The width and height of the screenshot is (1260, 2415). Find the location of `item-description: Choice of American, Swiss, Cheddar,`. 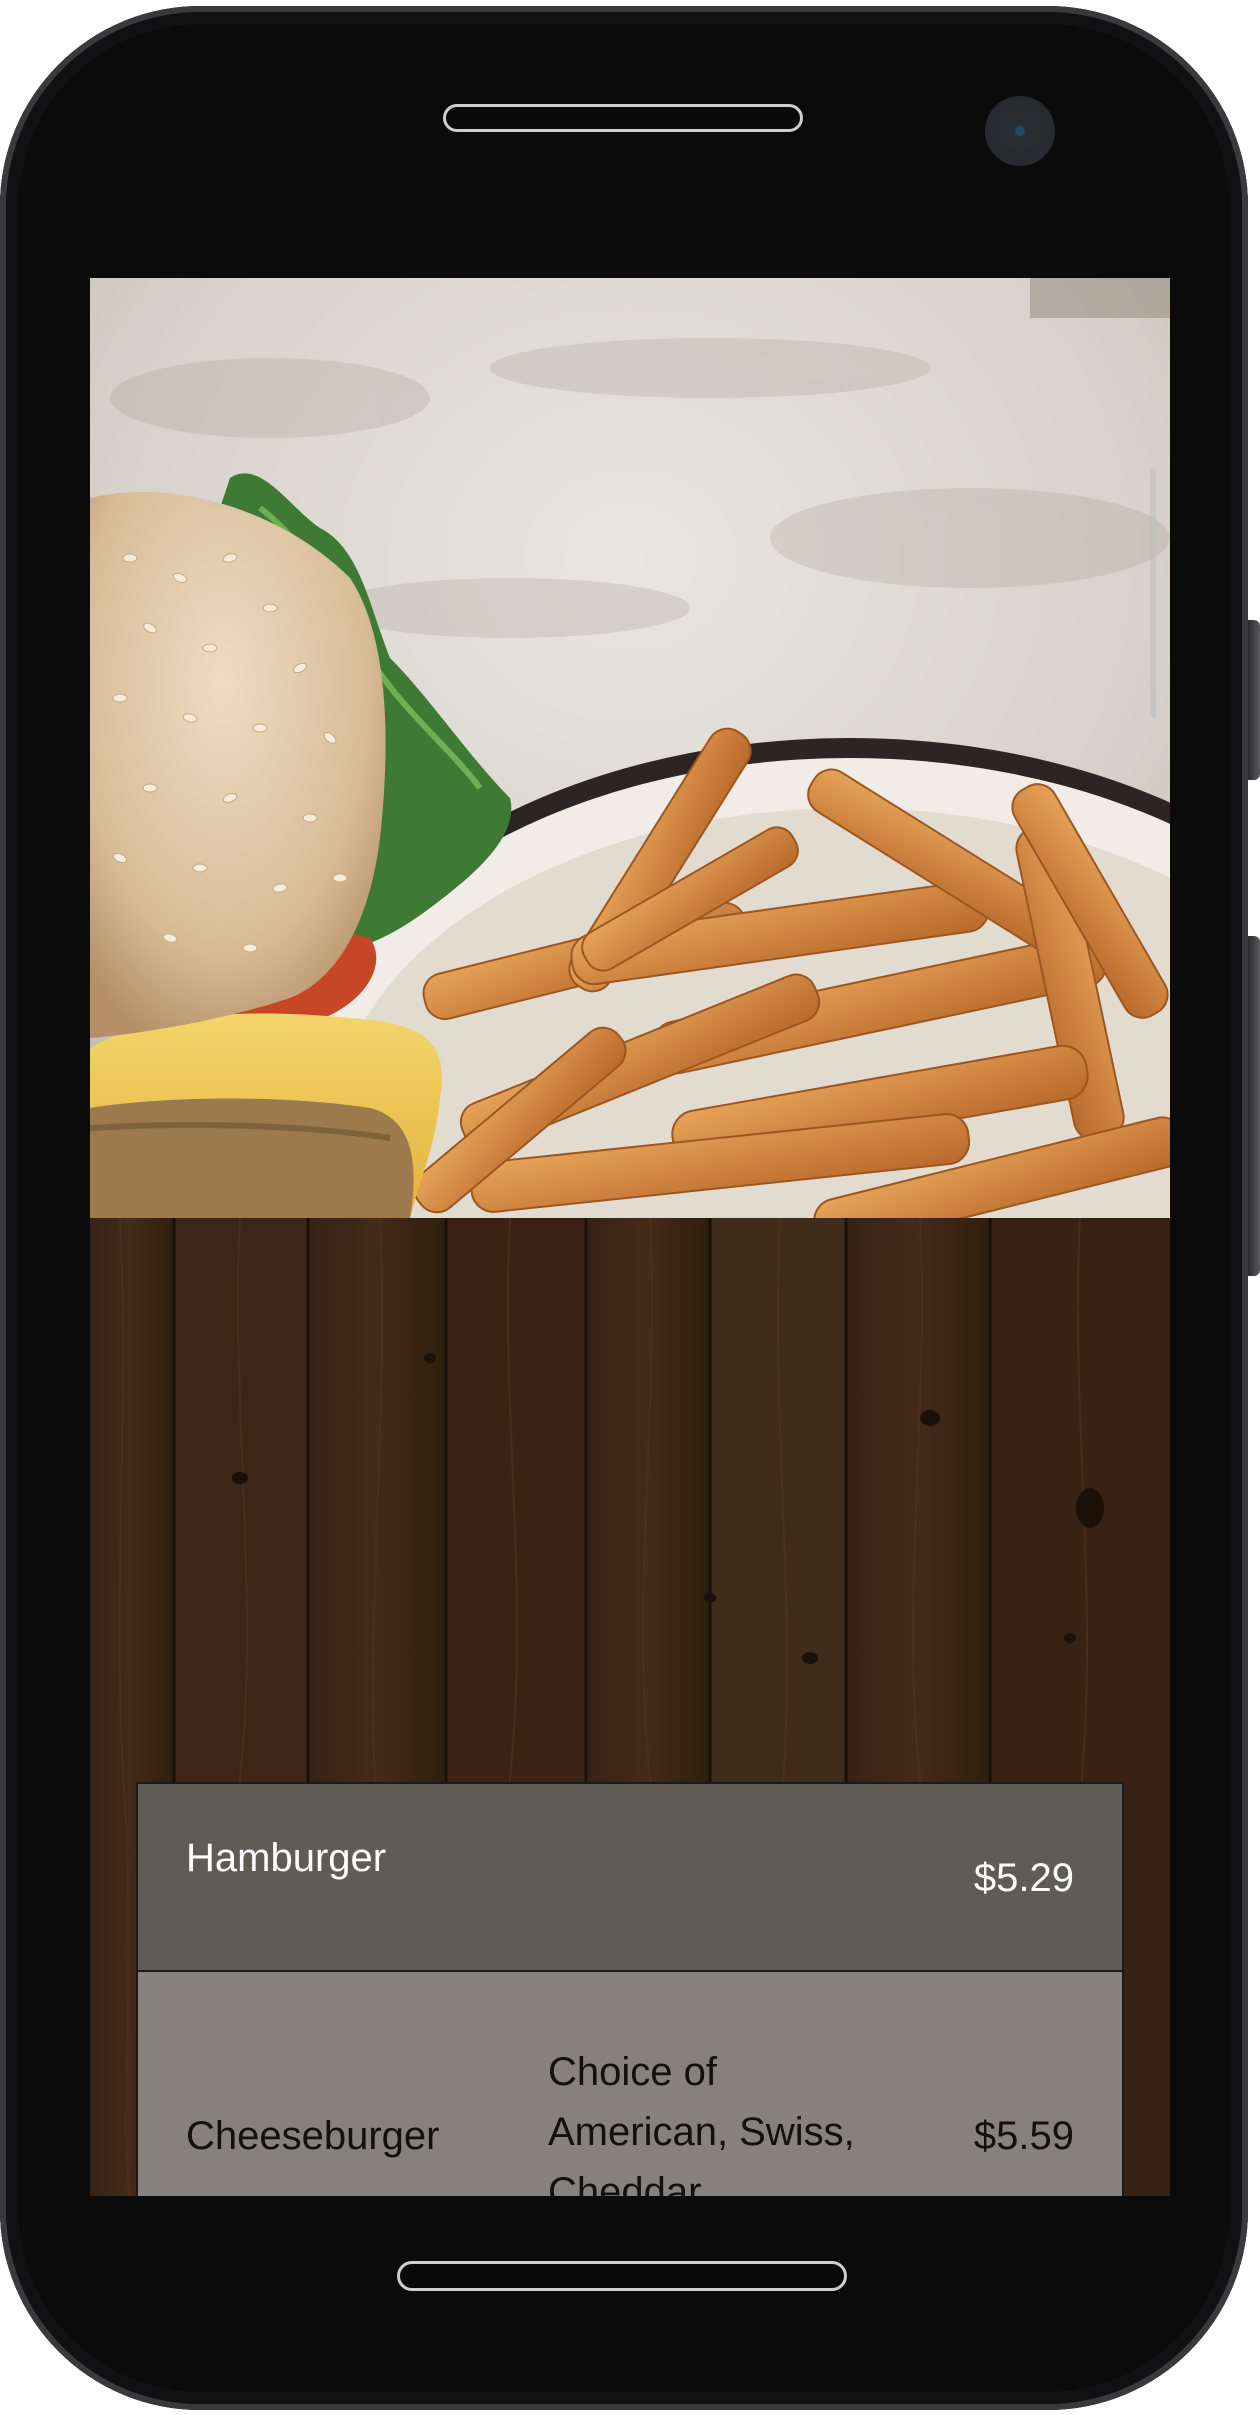

item-description: Choice of American, Swiss, Cheddar, is located at coordinates (701, 2123).